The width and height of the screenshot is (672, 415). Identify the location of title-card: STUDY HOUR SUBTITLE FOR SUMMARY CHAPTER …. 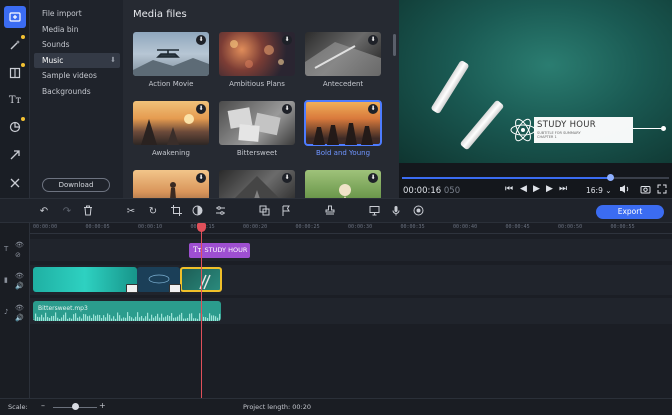
(583, 130).